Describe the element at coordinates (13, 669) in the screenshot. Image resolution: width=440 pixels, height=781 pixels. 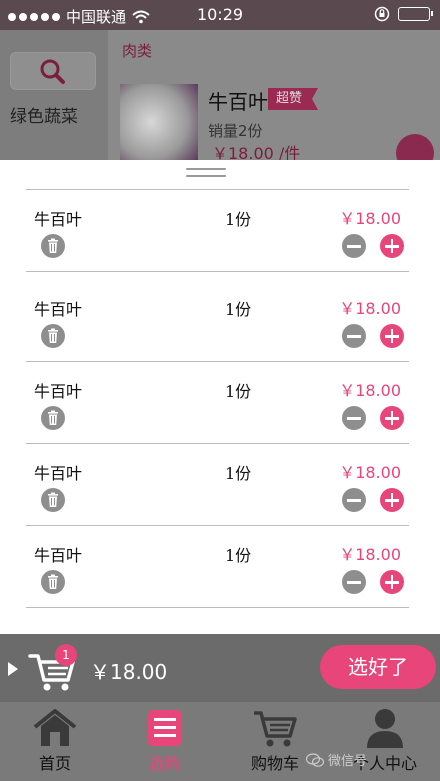
I see `expand-arrow-icon` at that location.